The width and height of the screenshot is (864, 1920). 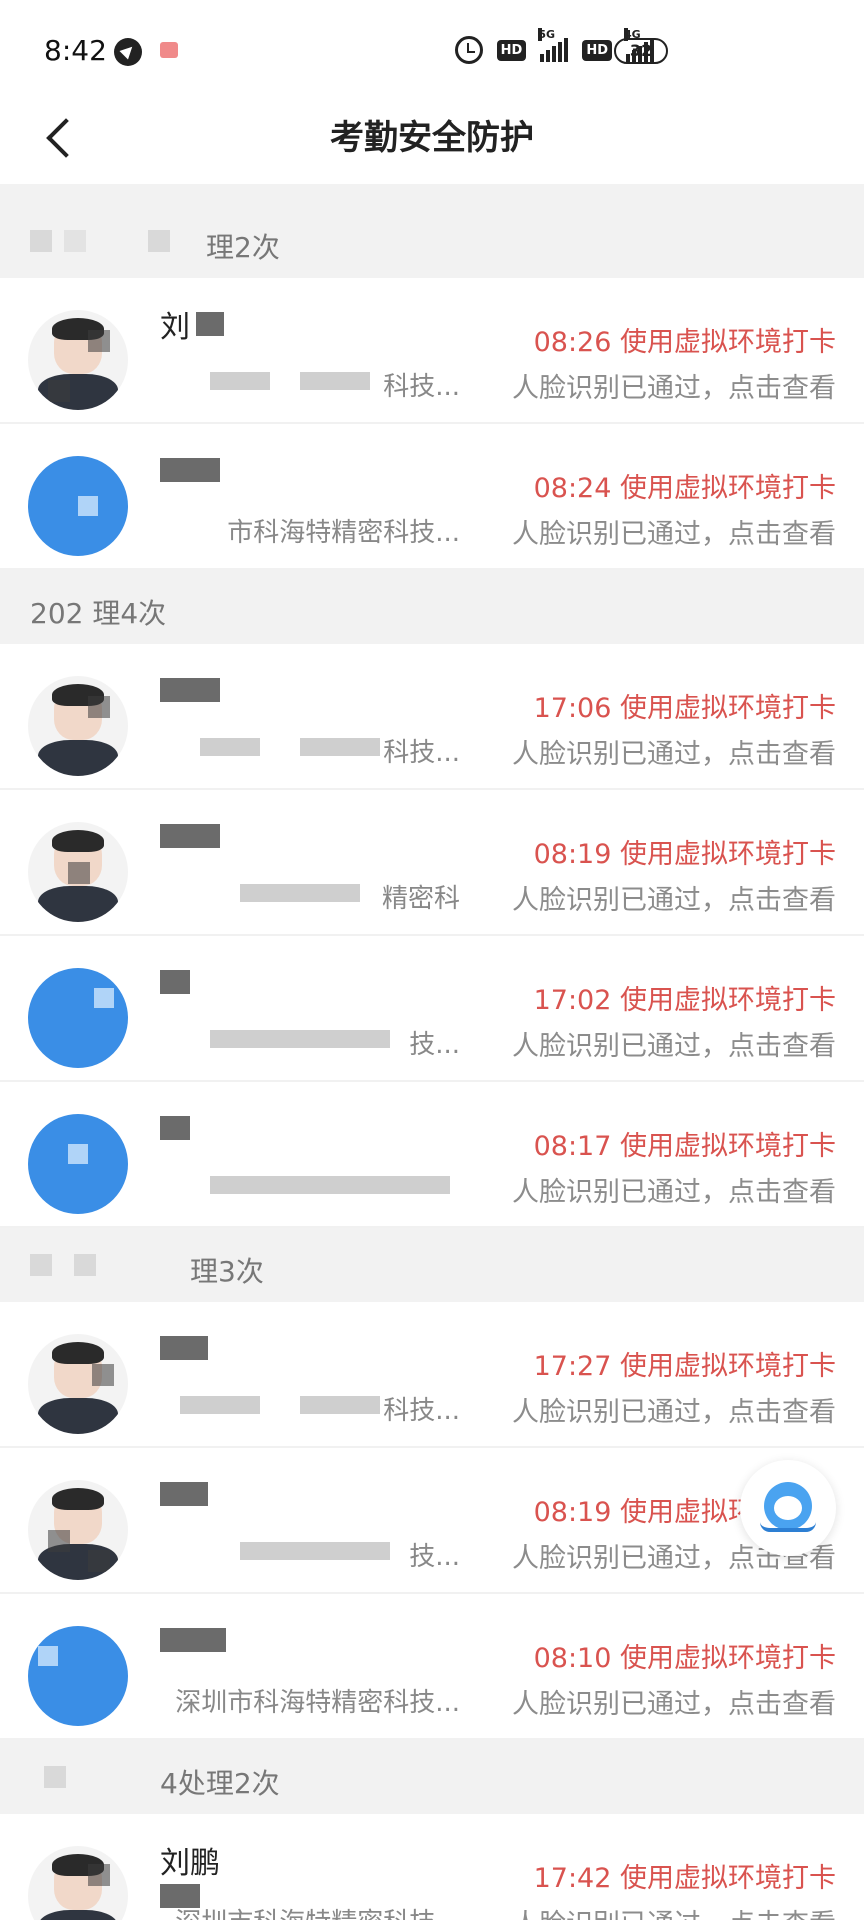 I want to click on alert-text: 17:06 使用虚拟环境打卡, so click(x=684, y=708).